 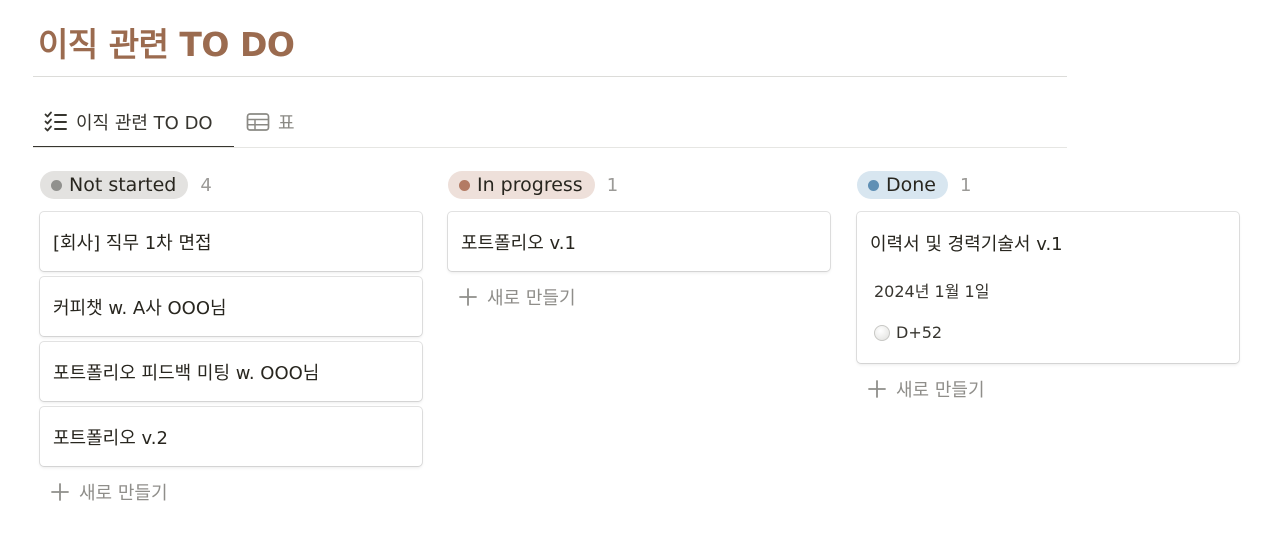 What do you see at coordinates (1048, 185) in the screenshot?
I see `column-header: Done 1` at bounding box center [1048, 185].